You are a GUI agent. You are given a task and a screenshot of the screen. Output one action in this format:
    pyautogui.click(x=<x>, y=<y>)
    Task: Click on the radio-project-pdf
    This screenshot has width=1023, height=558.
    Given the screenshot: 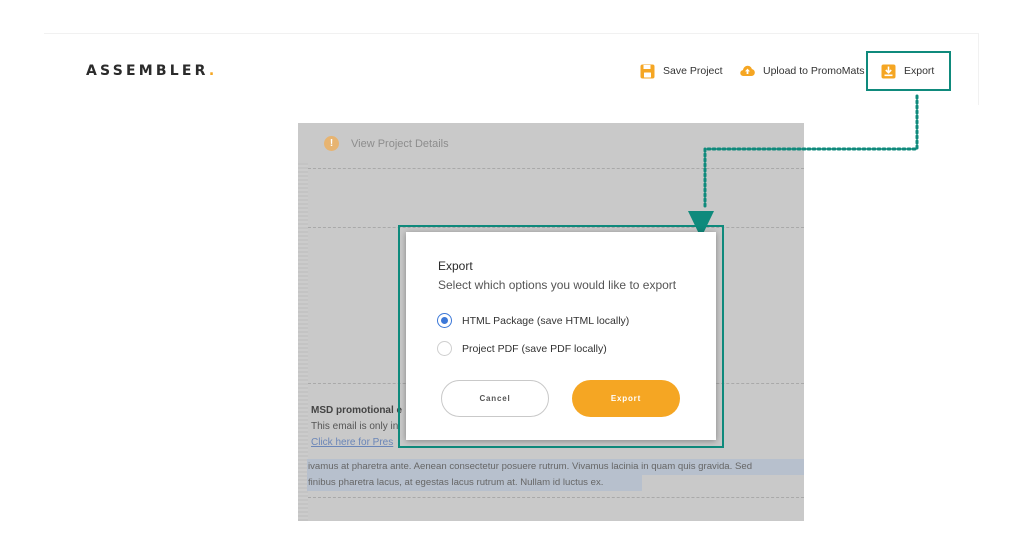 What is the action you would take?
    pyautogui.click(x=444, y=348)
    